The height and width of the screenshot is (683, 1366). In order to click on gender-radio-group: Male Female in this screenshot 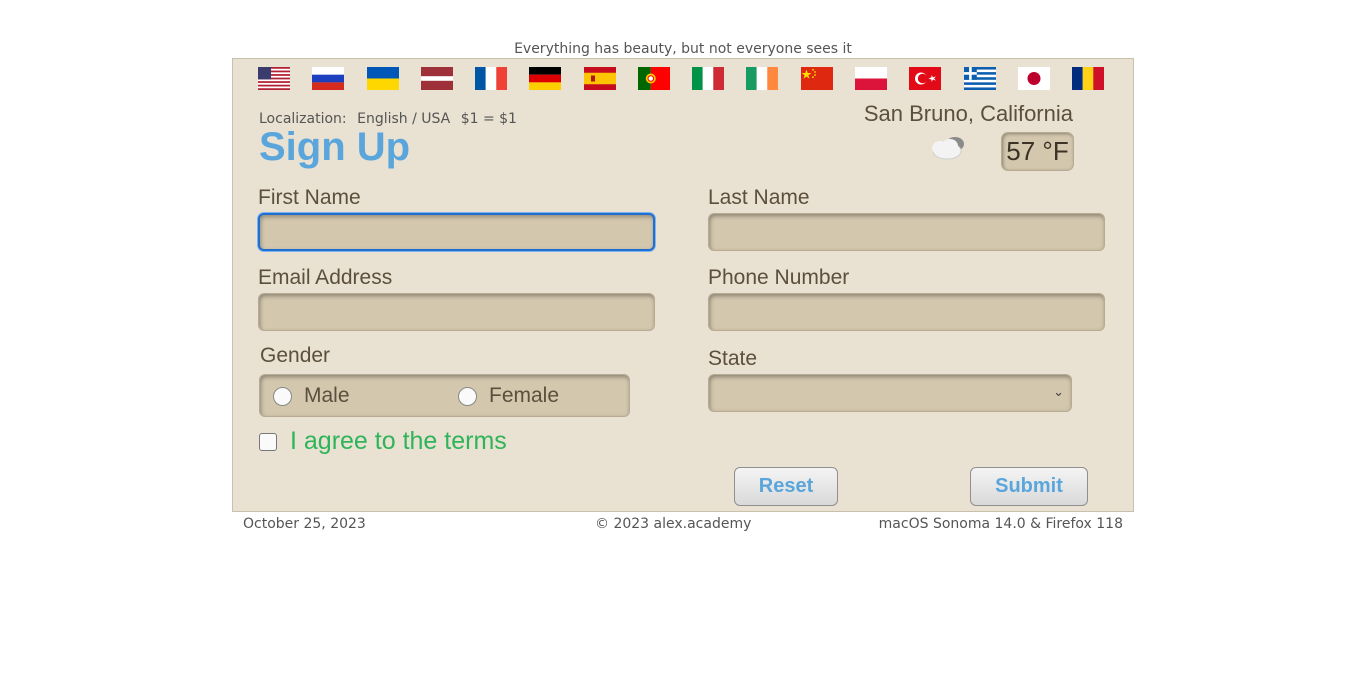, I will do `click(444, 395)`.